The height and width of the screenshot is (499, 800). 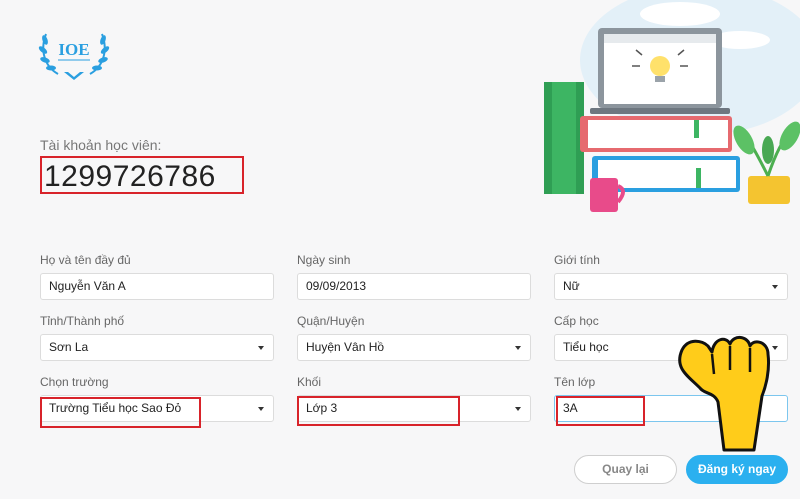 I want to click on level-value: Tiểu học, so click(x=586, y=347).